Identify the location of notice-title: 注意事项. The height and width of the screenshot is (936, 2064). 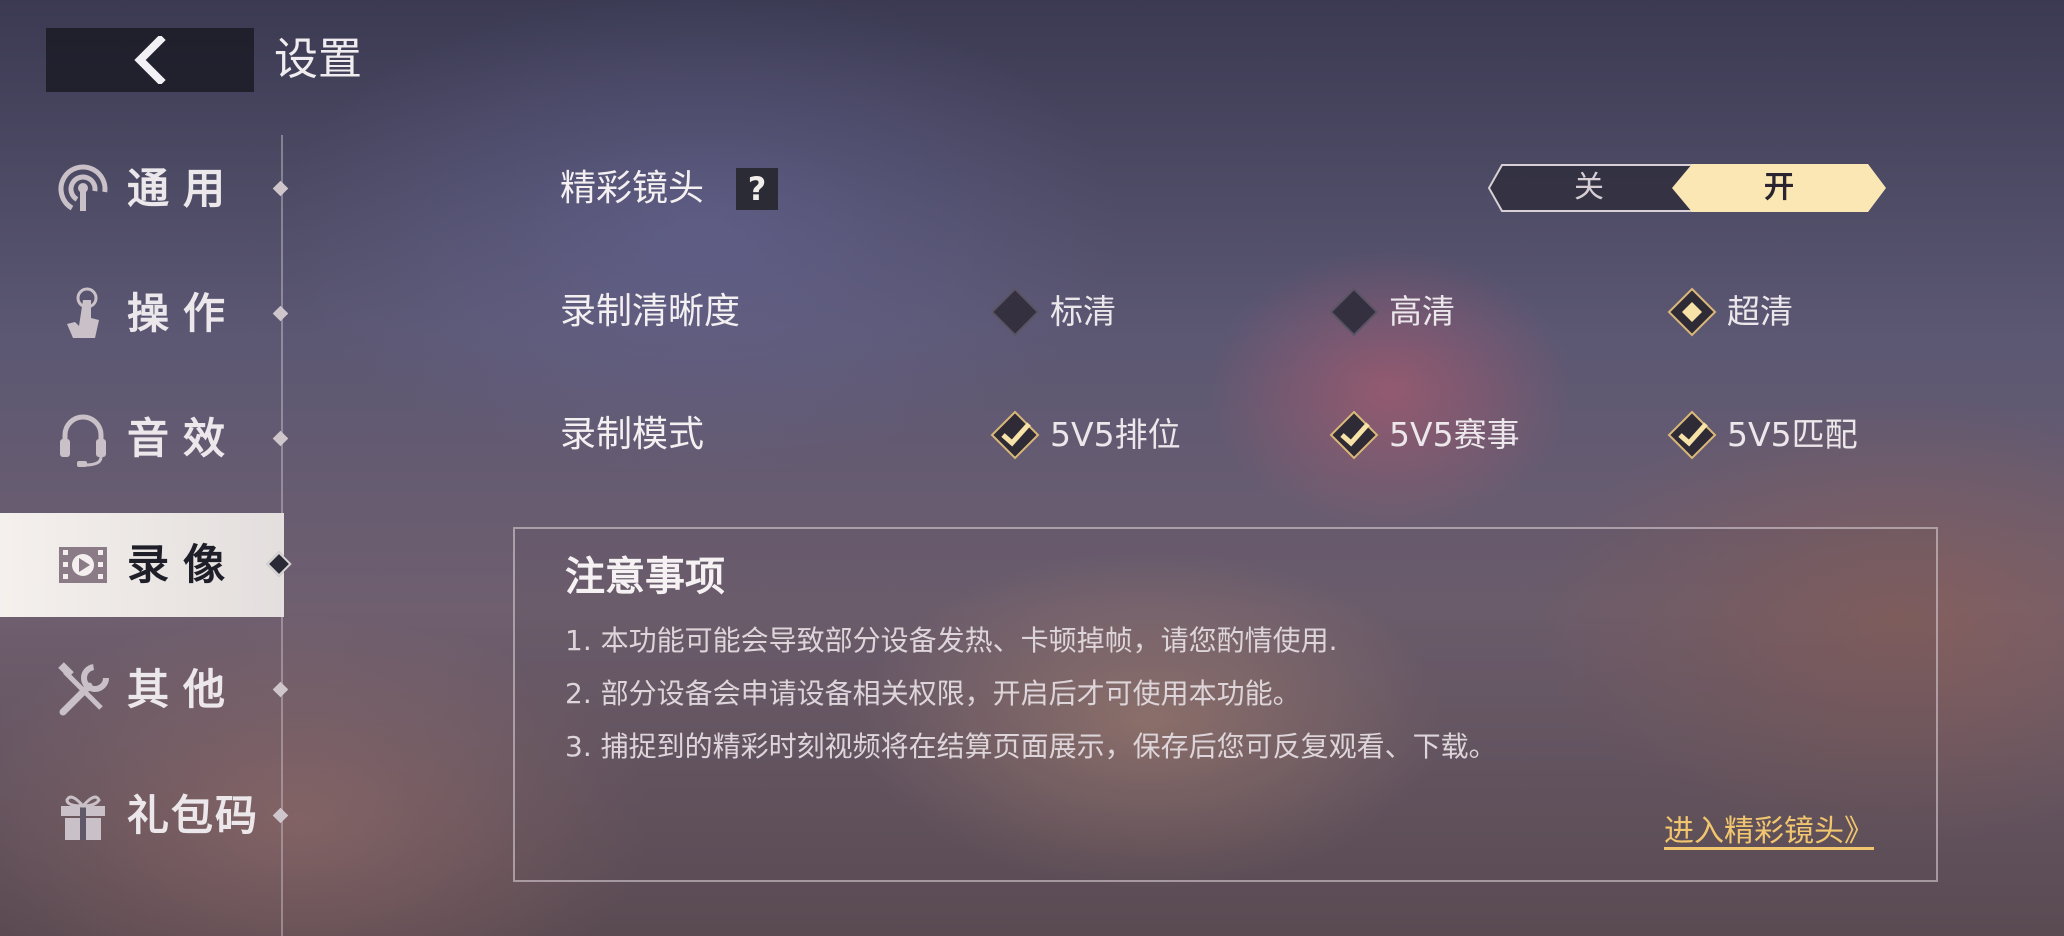
(645, 577).